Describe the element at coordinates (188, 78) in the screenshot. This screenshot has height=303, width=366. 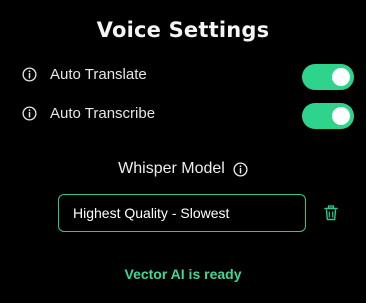
I see `setting-row-auto-translate: Auto Translate` at that location.